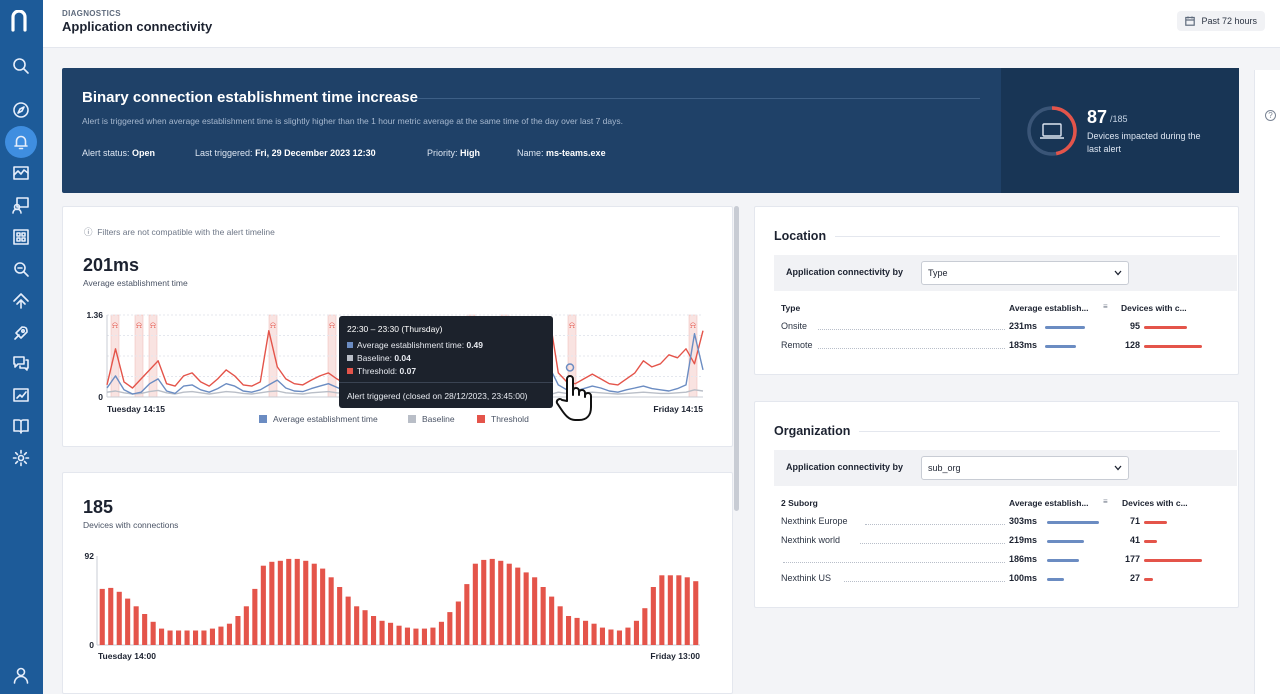  Describe the element at coordinates (21, 675) in the screenshot. I see `user-profile-icon` at that location.